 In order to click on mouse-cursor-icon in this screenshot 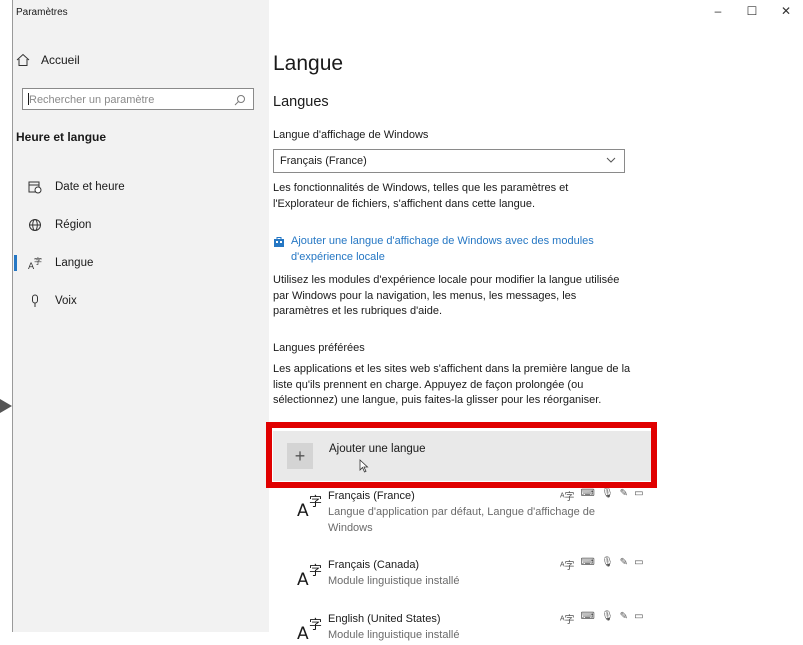, I will do `click(364, 468)`.